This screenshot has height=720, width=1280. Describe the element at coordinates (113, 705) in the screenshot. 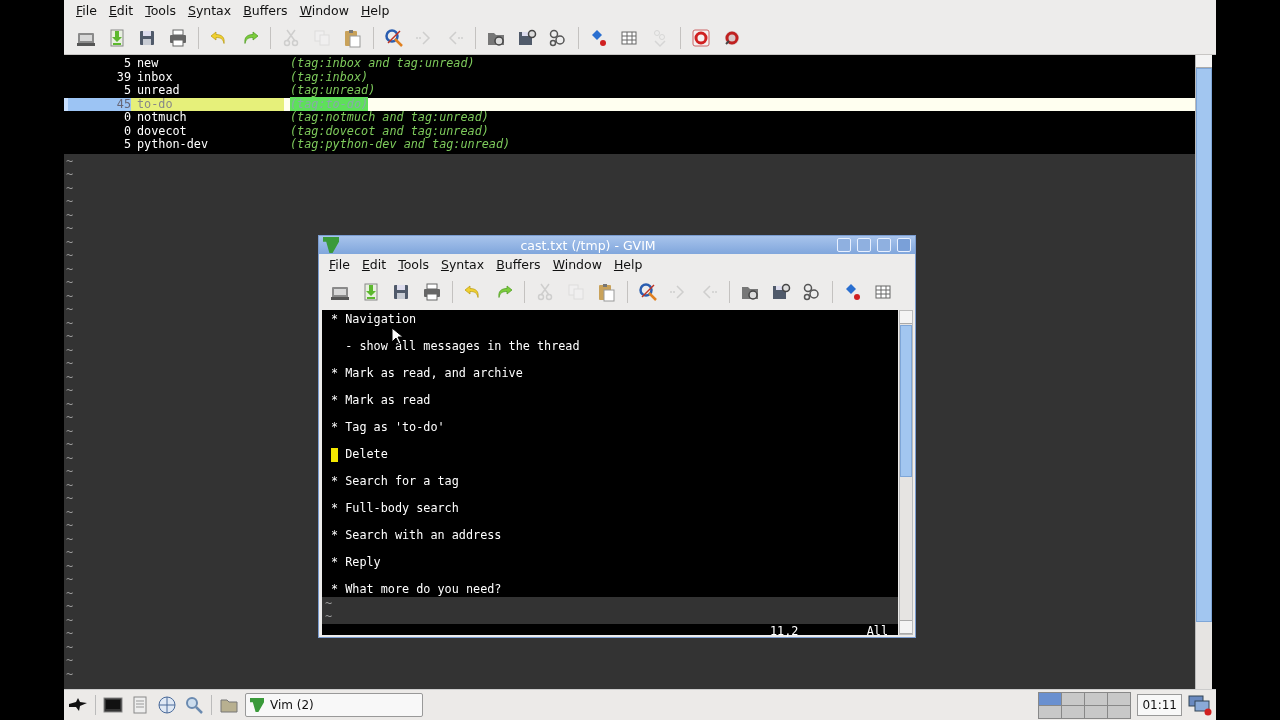

I see `terminal-icon` at that location.